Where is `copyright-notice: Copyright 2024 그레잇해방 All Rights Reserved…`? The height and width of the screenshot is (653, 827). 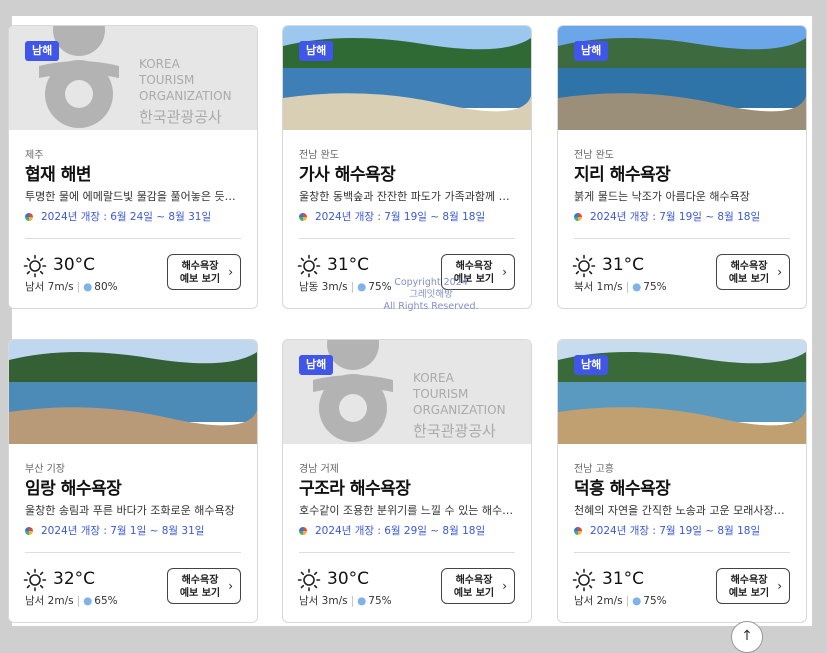 copyright-notice: Copyright 2024 그레잇해방 All Rights Reserved… is located at coordinates (431, 294).